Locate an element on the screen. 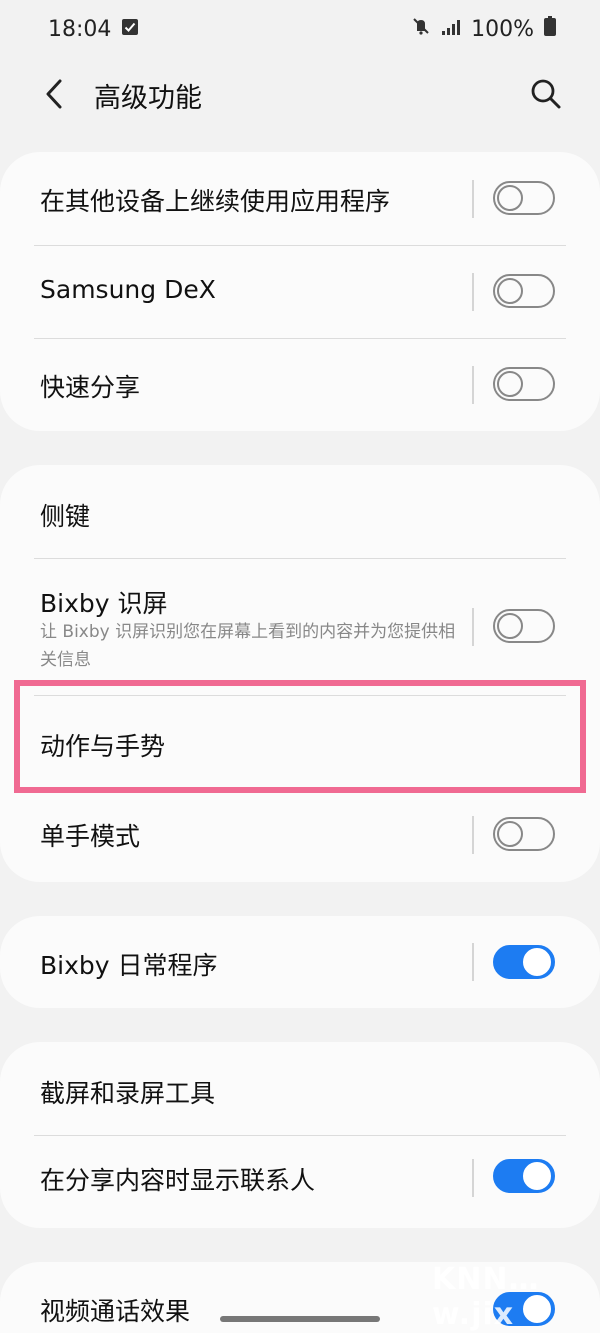 Image resolution: width=600 pixels, height=1333 pixels. settings-card-sharing: 截屏和录屏工具 在分享内容时显示联系人 is located at coordinates (300, 1135).